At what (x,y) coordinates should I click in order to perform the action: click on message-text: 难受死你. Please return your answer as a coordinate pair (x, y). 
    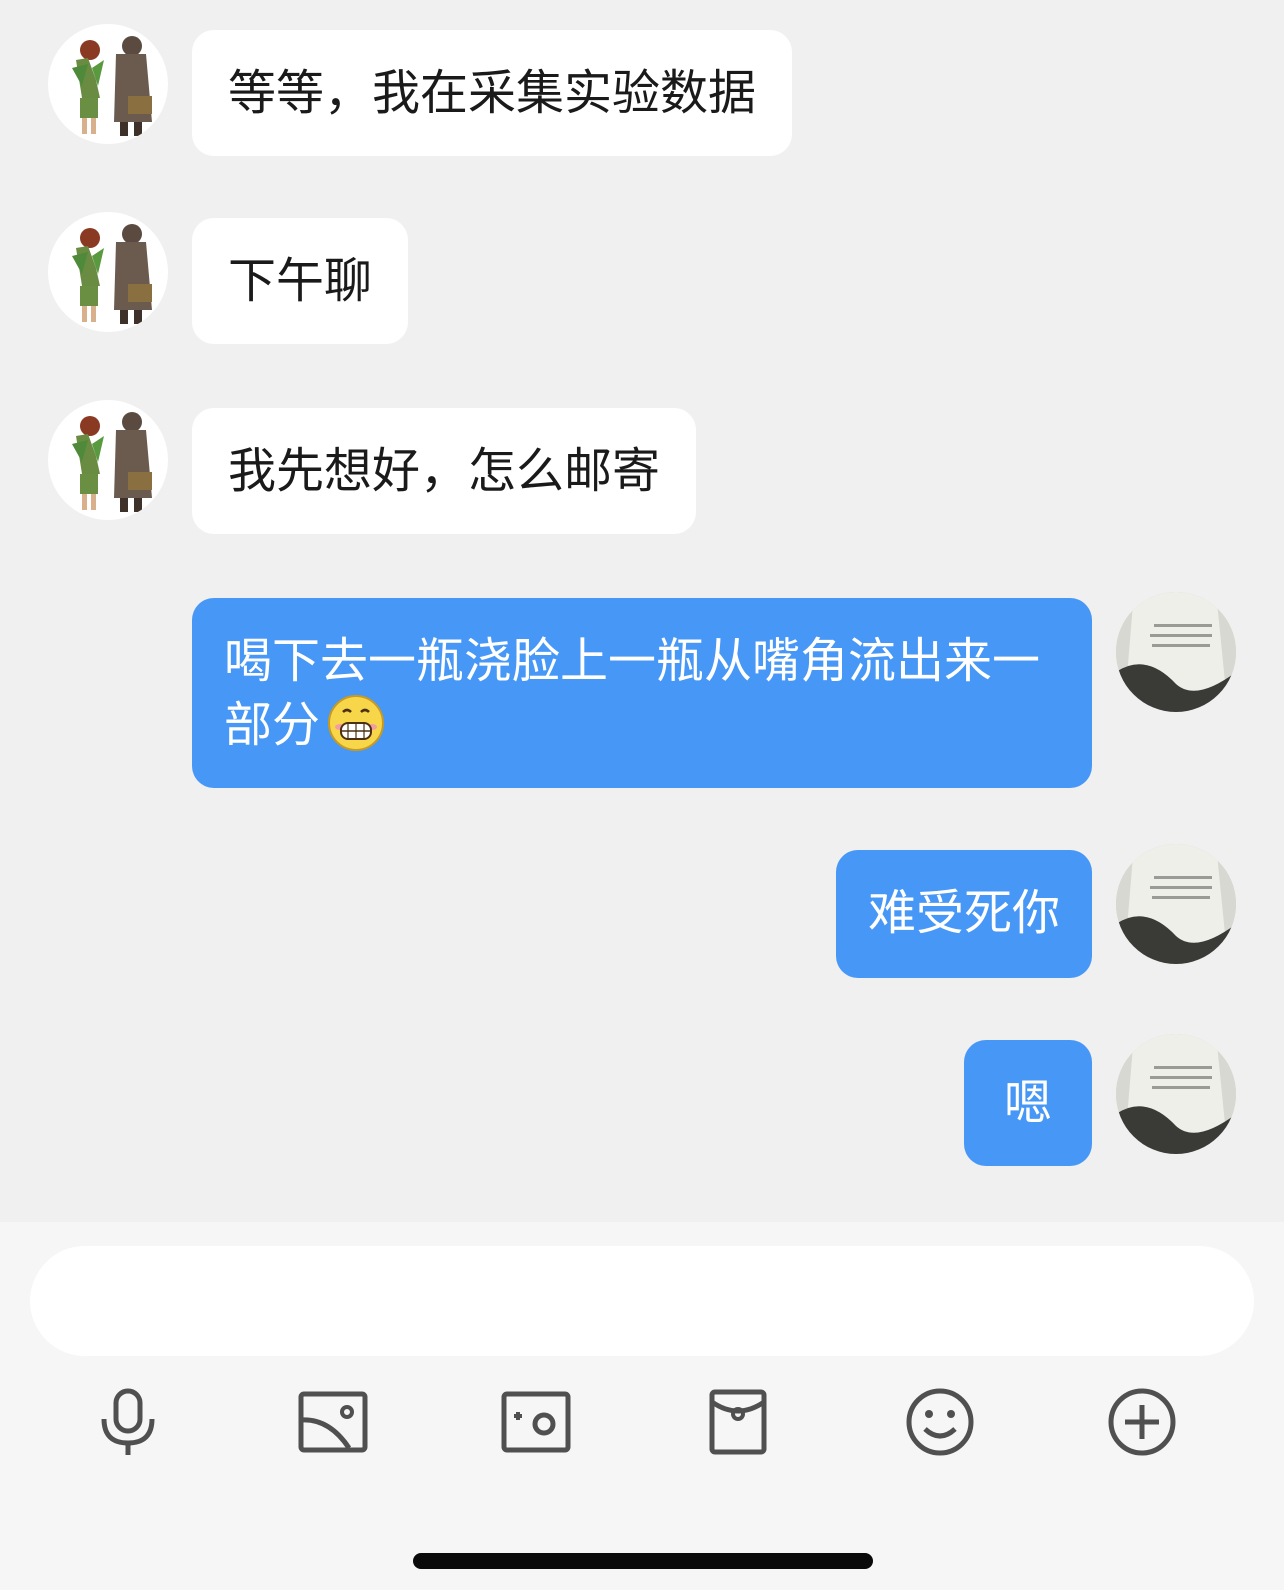
    Looking at the image, I should click on (963, 913).